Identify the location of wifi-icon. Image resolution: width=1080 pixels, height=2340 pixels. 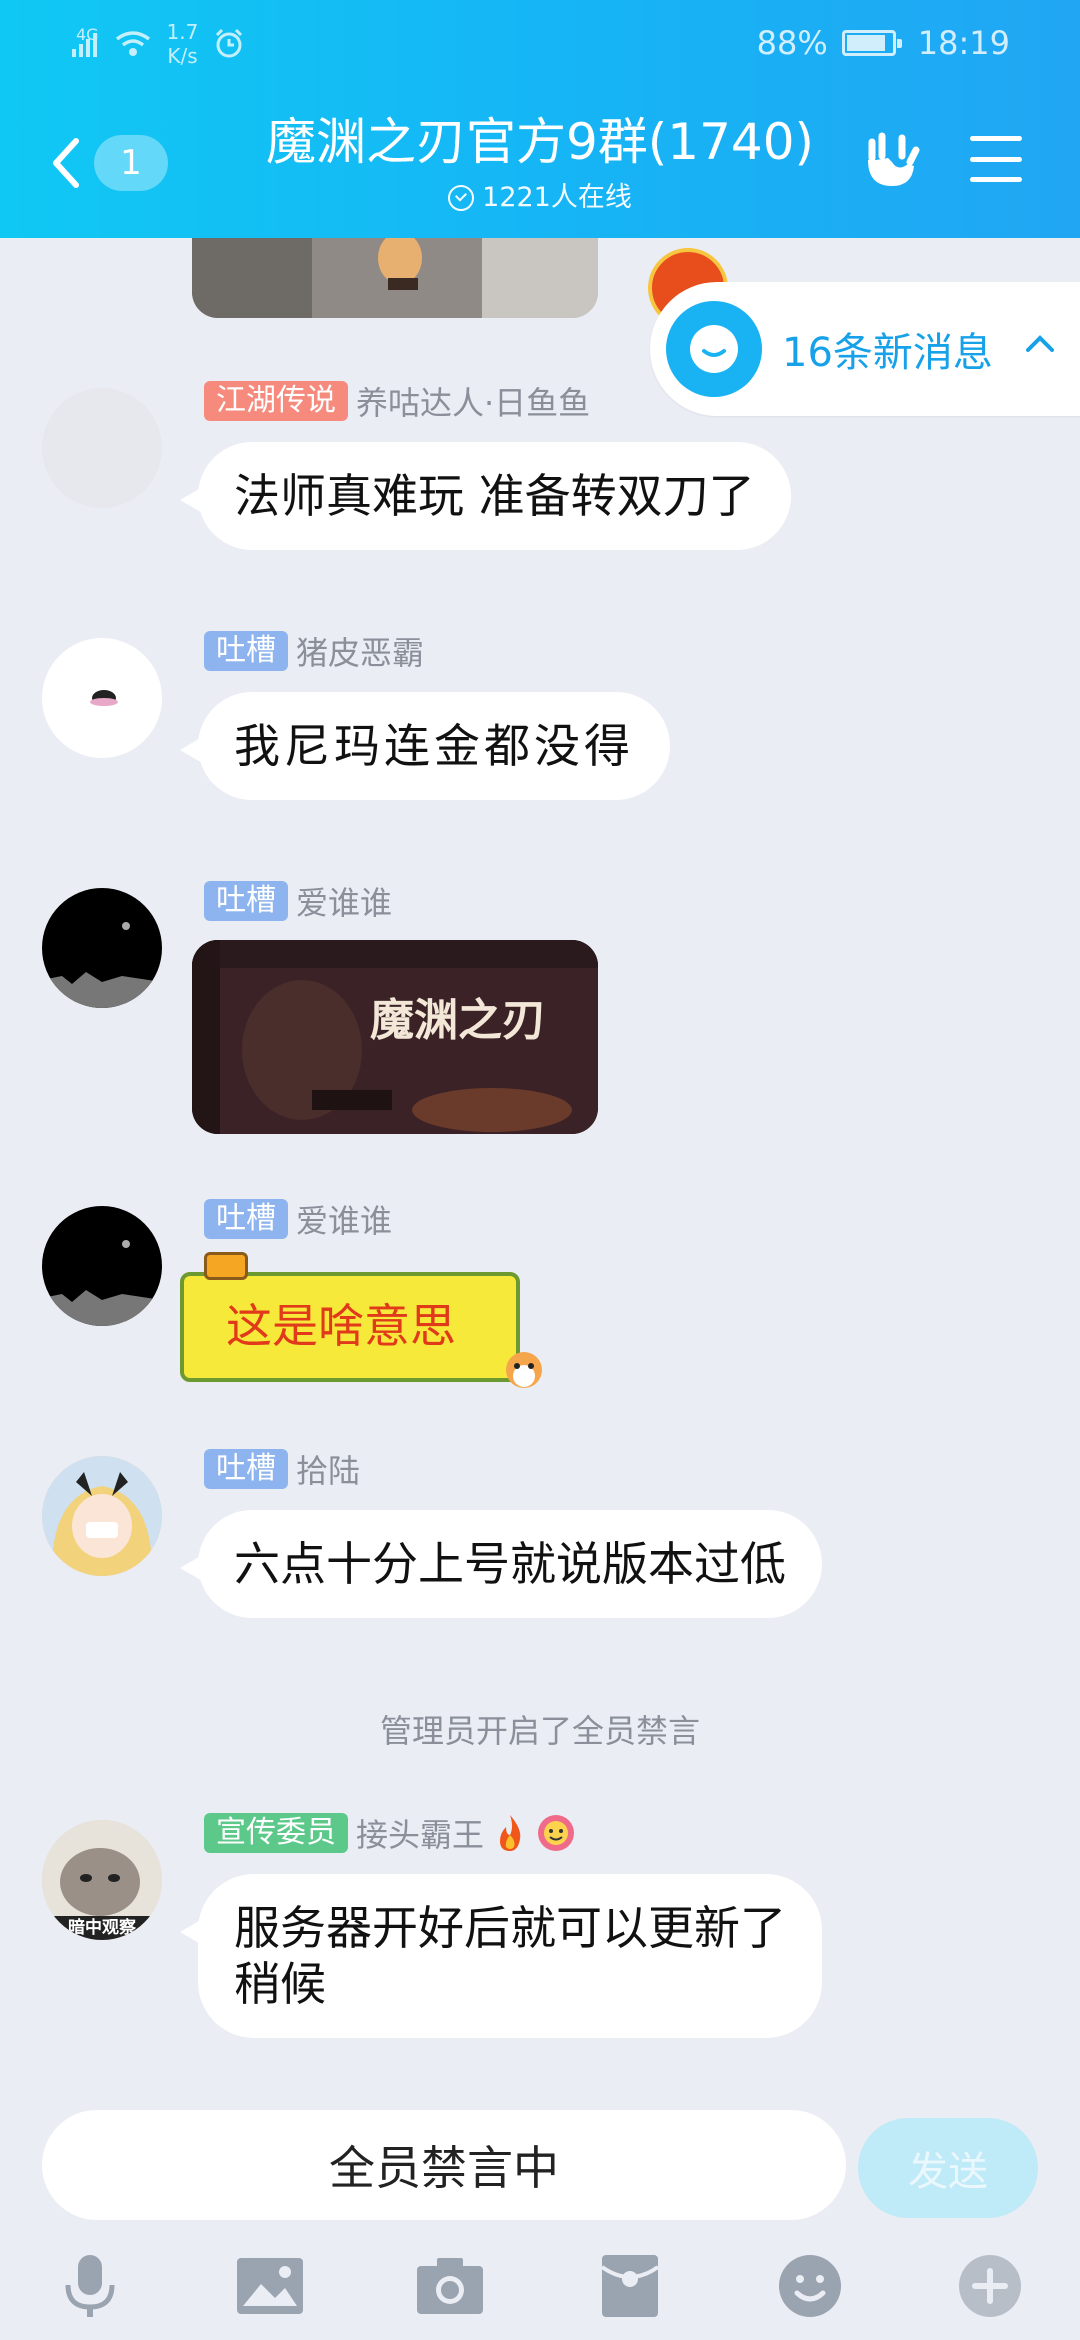
(132, 43).